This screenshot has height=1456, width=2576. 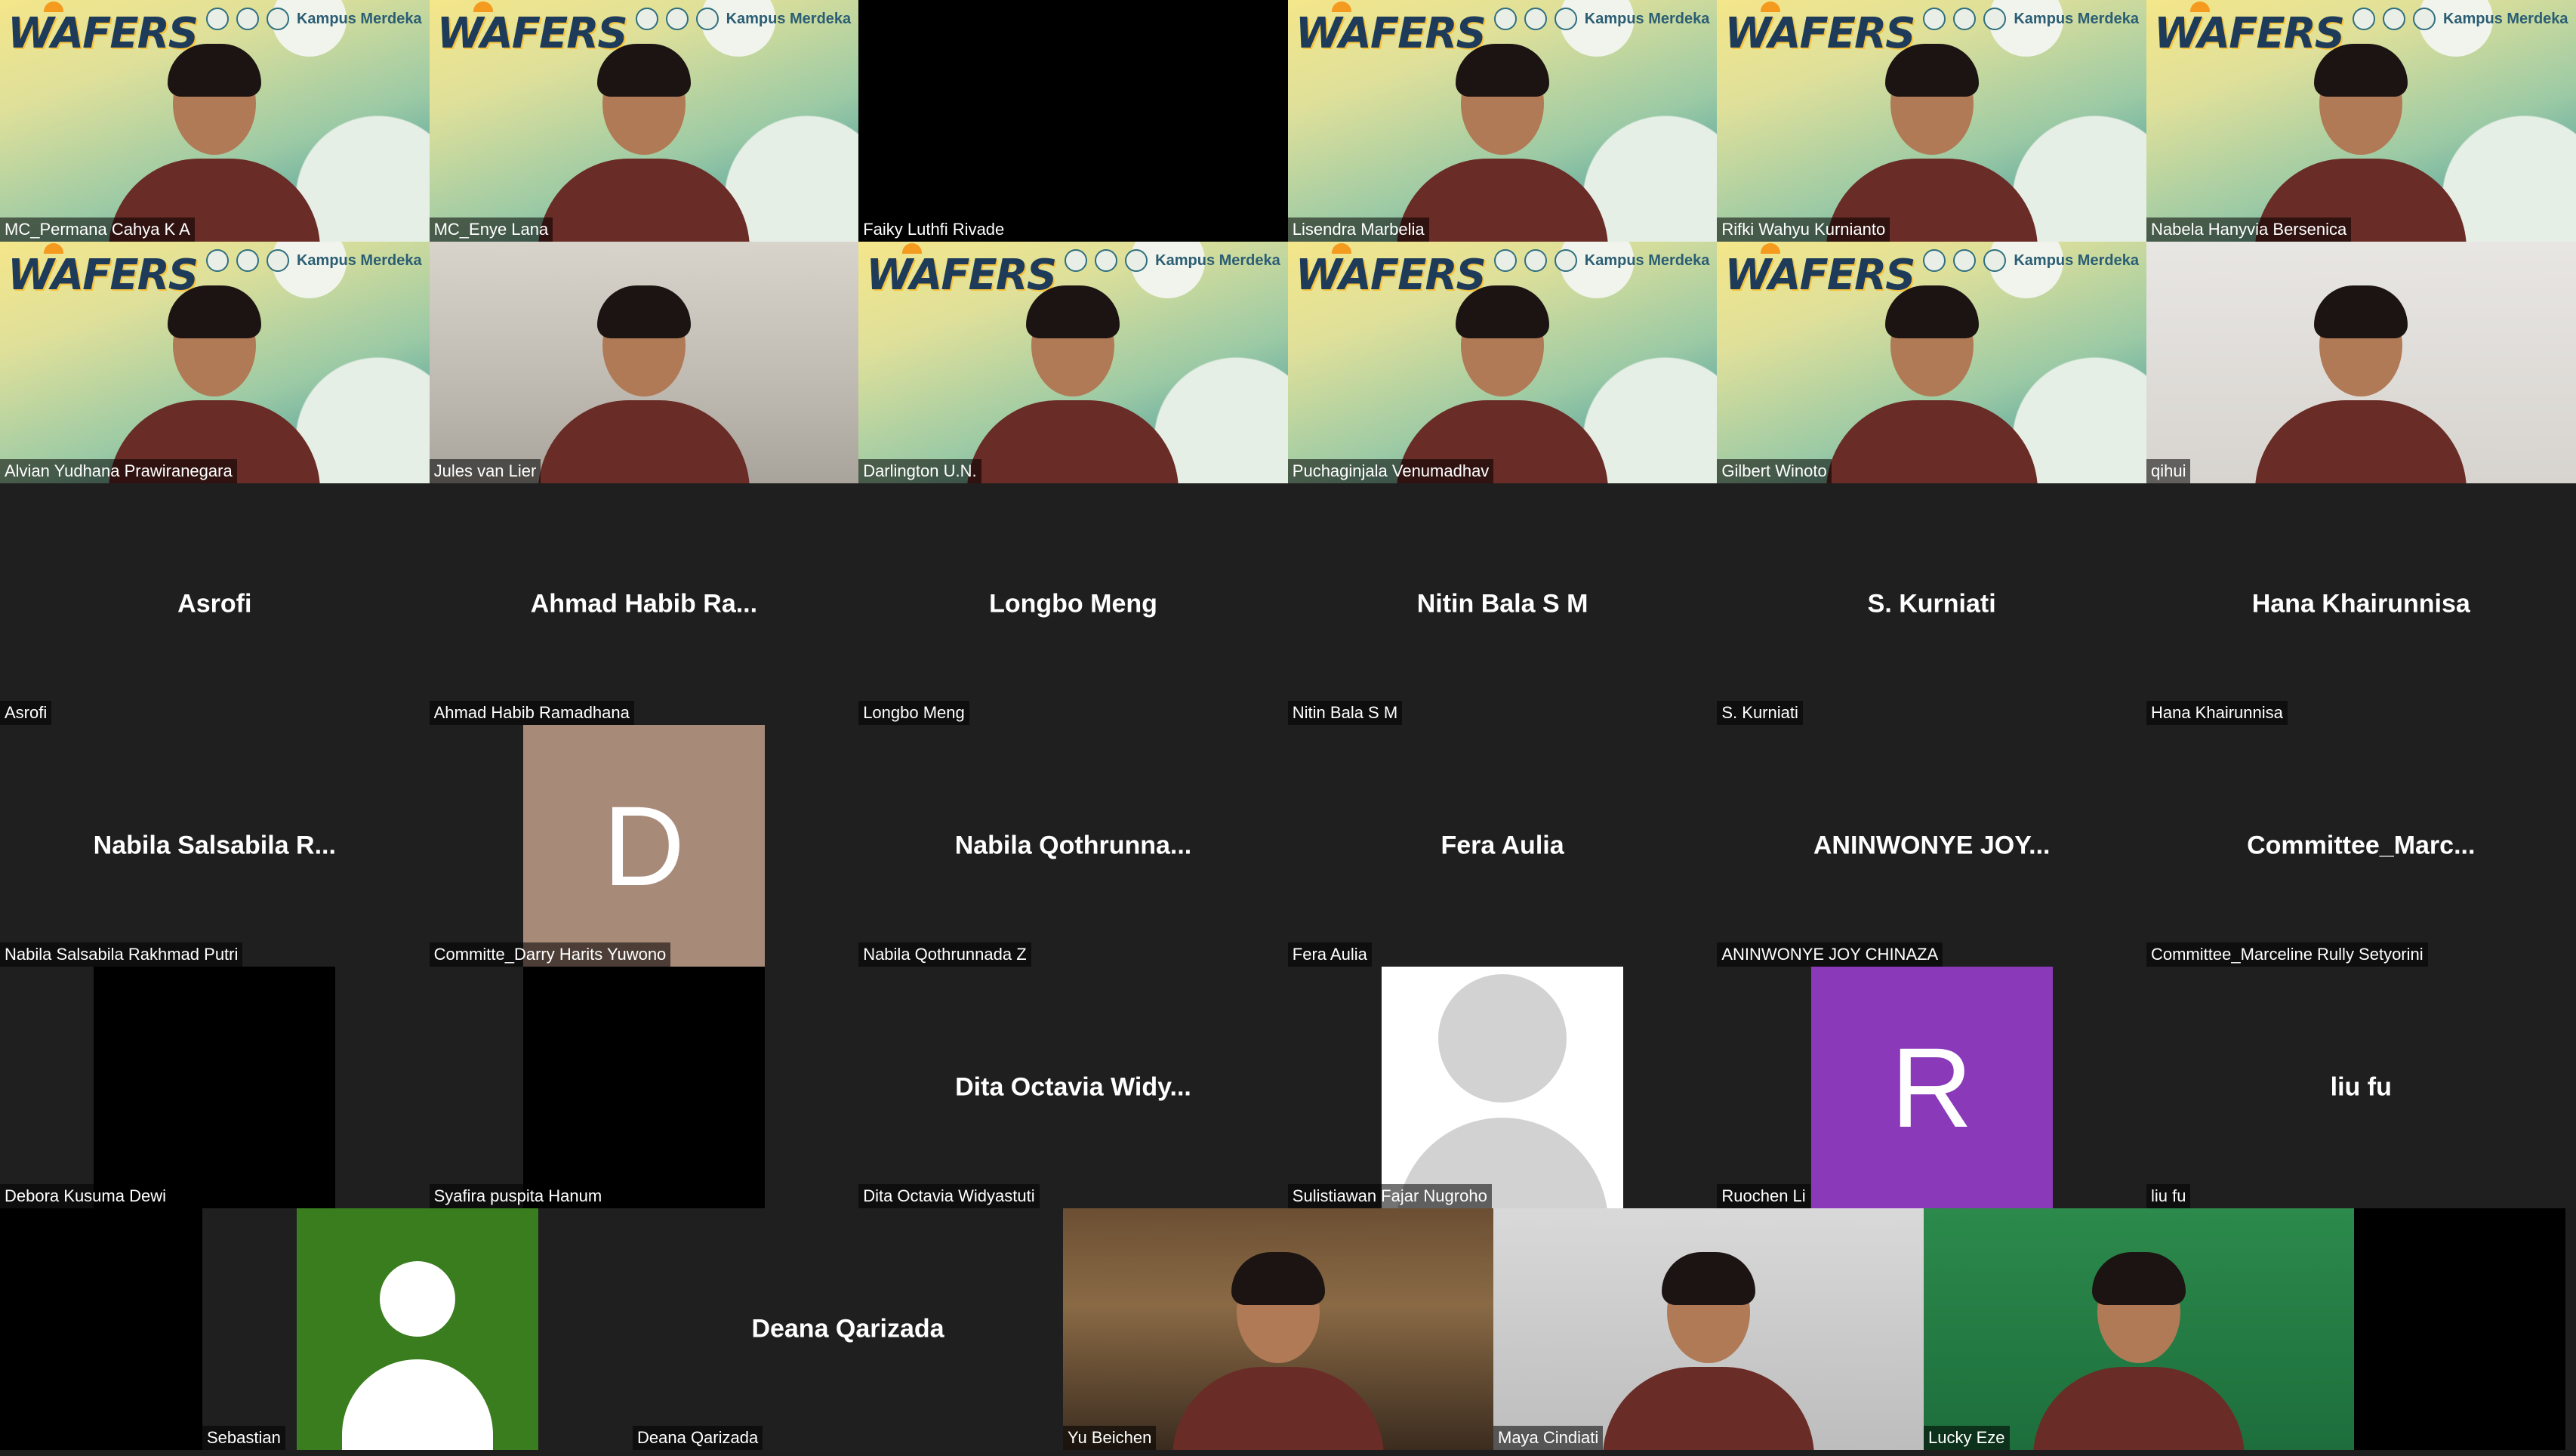 What do you see at coordinates (2287, 954) in the screenshot?
I see `participant-name-label: Committee_Marceline Rully Setyorini` at bounding box center [2287, 954].